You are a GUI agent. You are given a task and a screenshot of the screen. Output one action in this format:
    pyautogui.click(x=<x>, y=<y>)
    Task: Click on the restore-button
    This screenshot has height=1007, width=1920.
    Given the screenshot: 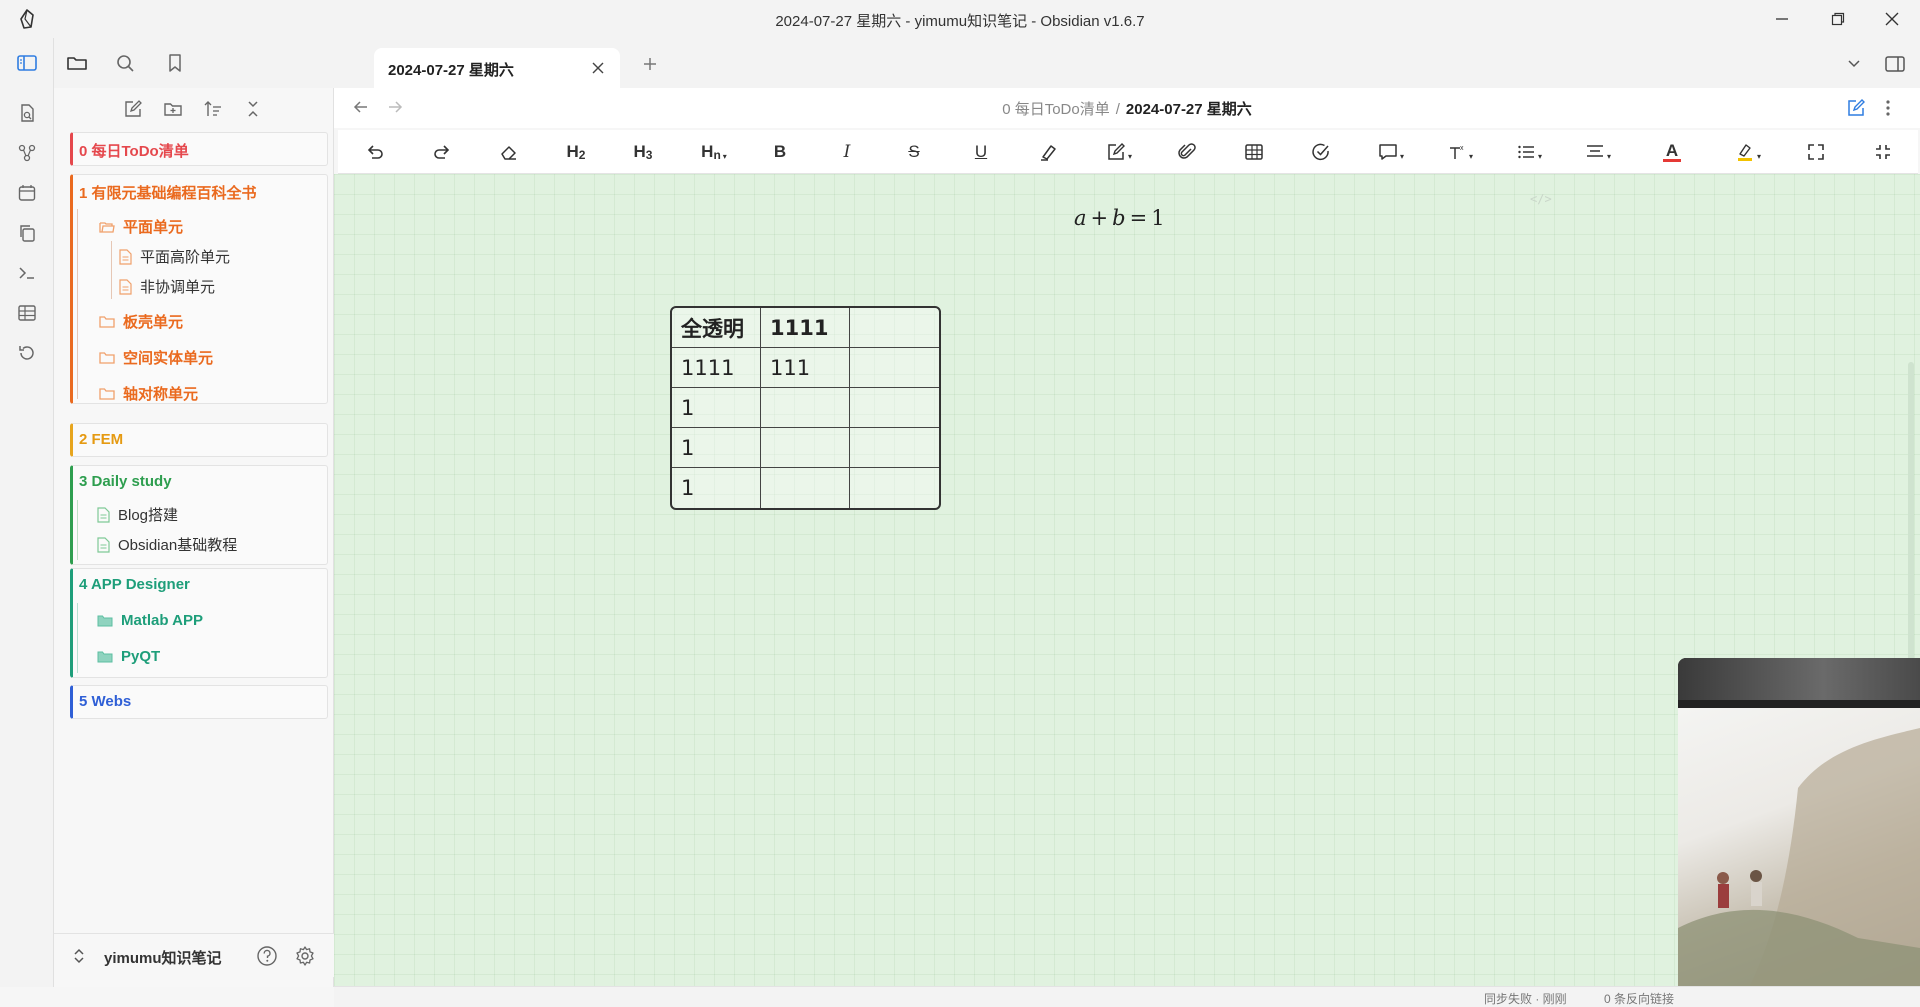 What is the action you would take?
    pyautogui.click(x=1838, y=19)
    